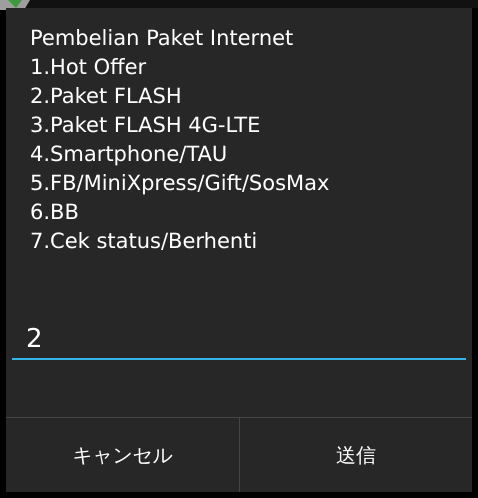  Describe the element at coordinates (144, 241) in the screenshot. I see `message-line: 7.Cek status/Berhenti` at that location.